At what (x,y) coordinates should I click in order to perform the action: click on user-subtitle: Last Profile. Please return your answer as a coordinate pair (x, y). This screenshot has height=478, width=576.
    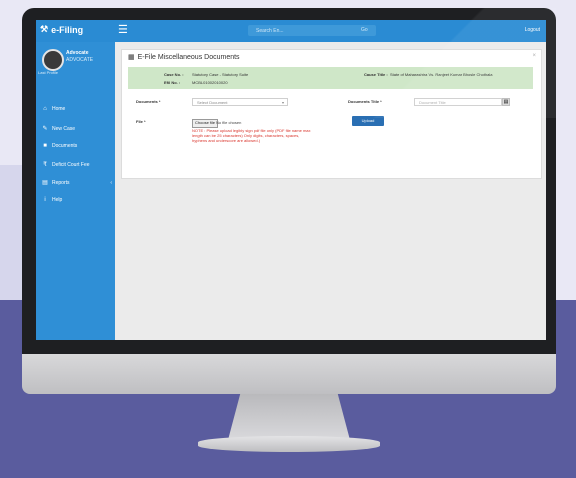
    Looking at the image, I should click on (48, 72).